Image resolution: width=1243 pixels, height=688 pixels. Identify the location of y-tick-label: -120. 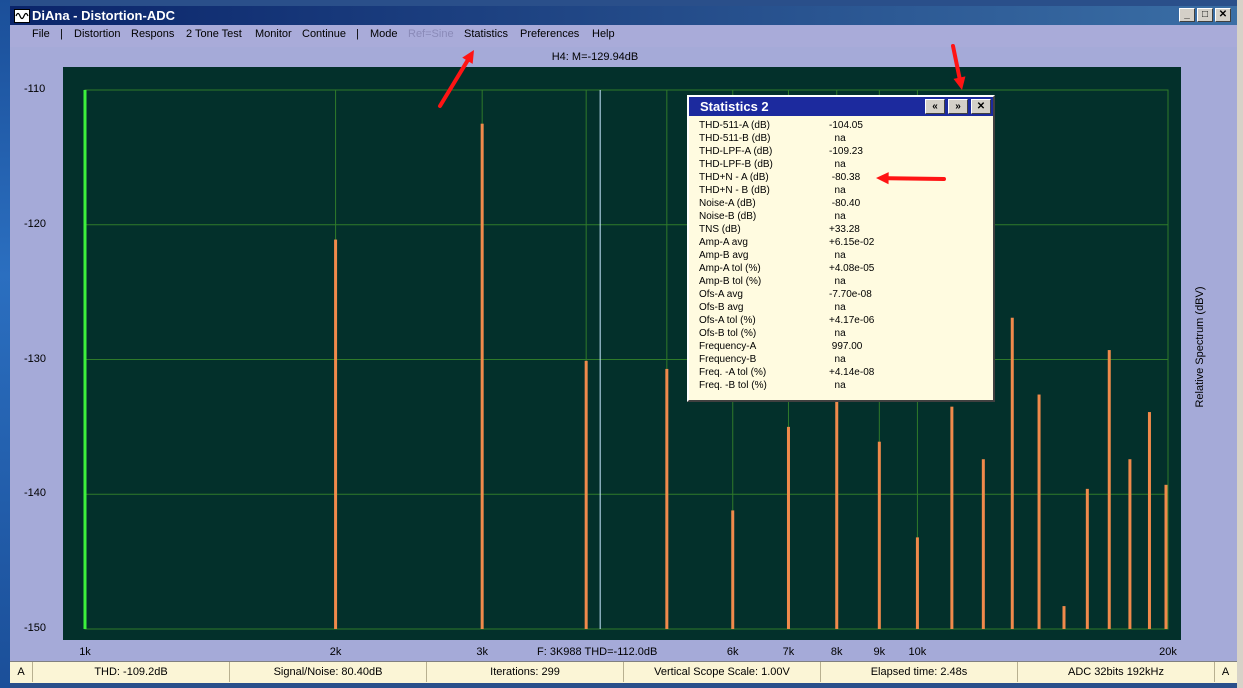
(35, 223).